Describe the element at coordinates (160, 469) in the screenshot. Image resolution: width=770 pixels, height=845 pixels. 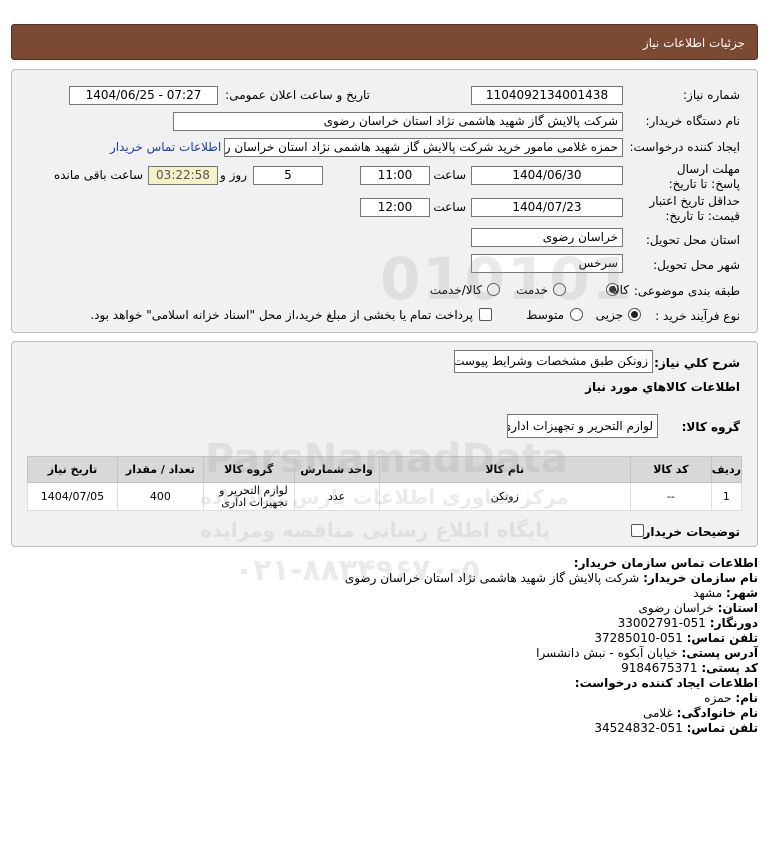
I see `col-qty: تعداد / مقدار` at that location.